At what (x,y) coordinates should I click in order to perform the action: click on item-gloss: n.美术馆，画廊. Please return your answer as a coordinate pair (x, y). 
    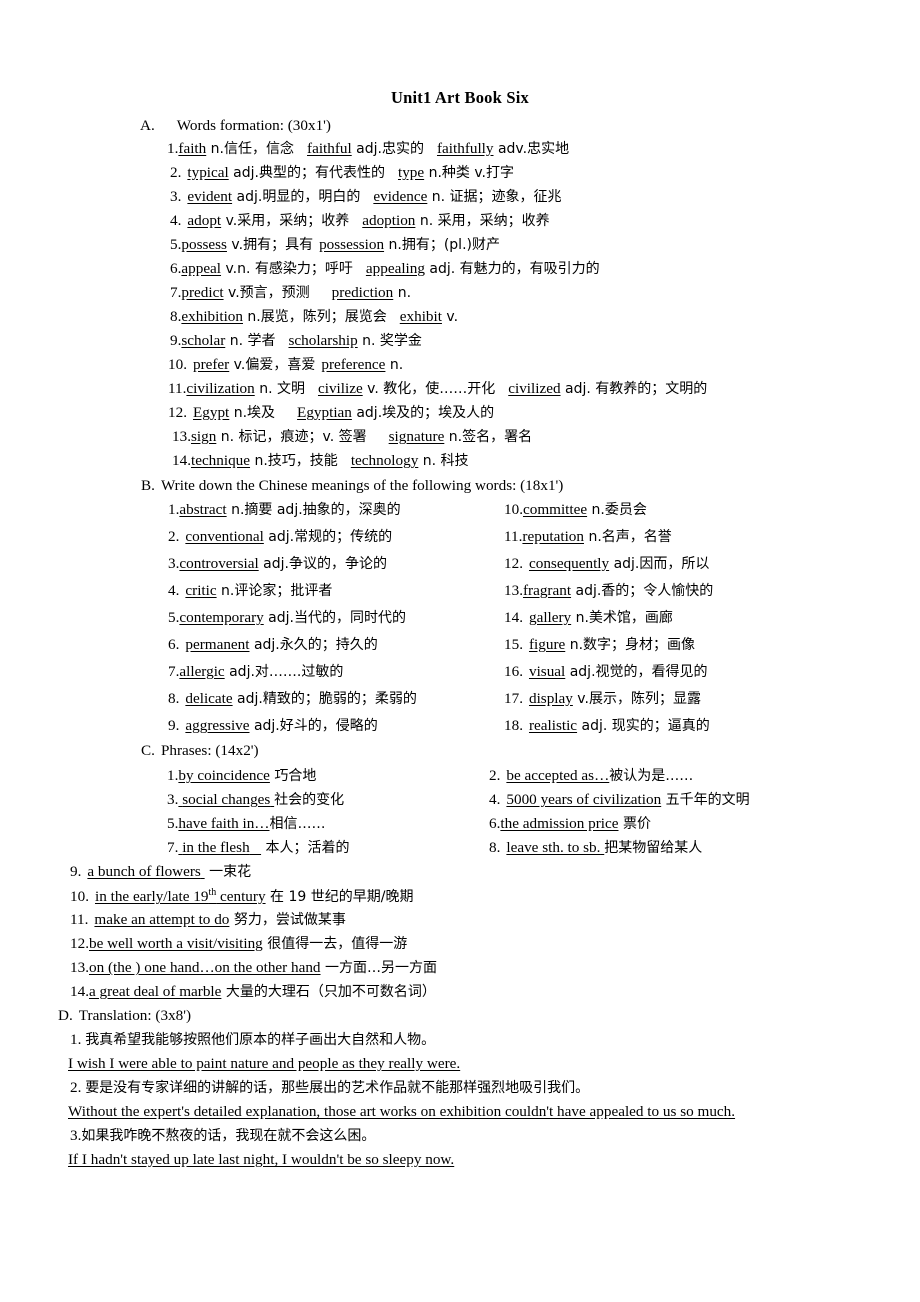
    Looking at the image, I should click on (622, 618).